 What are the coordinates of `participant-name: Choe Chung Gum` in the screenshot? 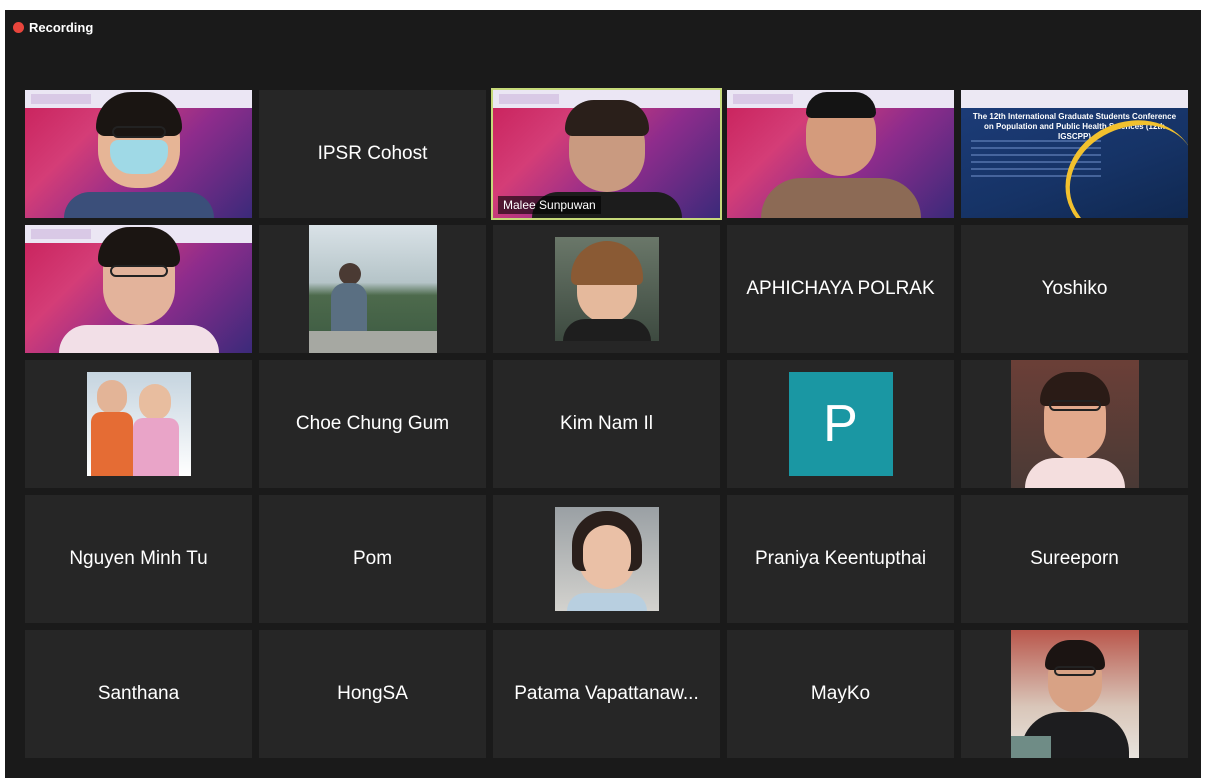 It's located at (372, 423).